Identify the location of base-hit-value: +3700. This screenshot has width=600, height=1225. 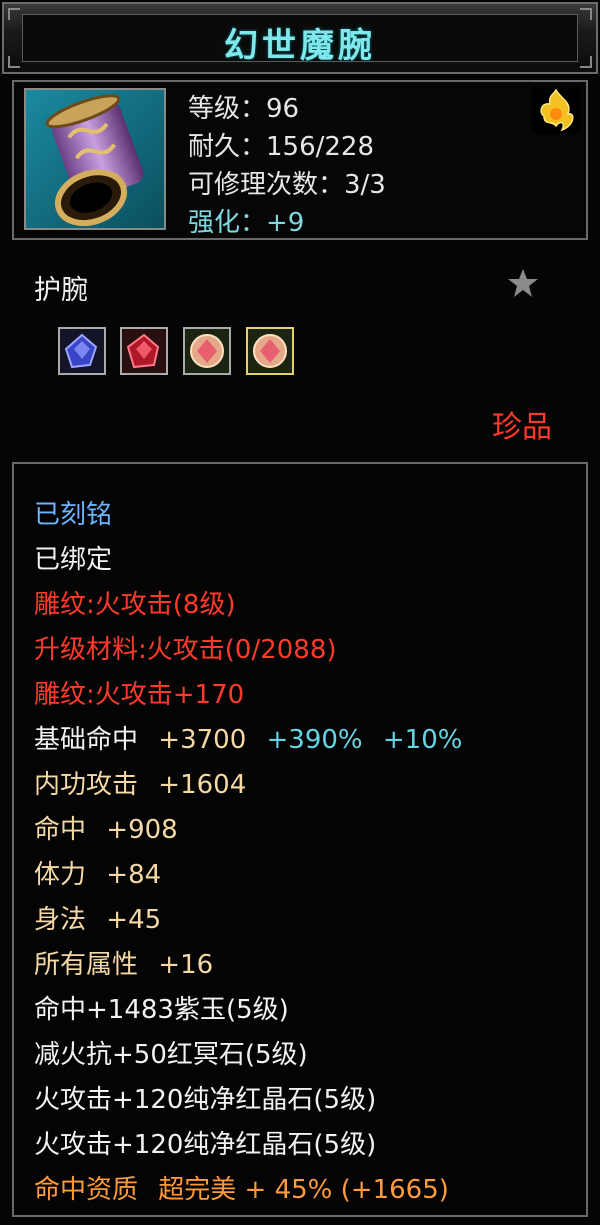
(202, 740).